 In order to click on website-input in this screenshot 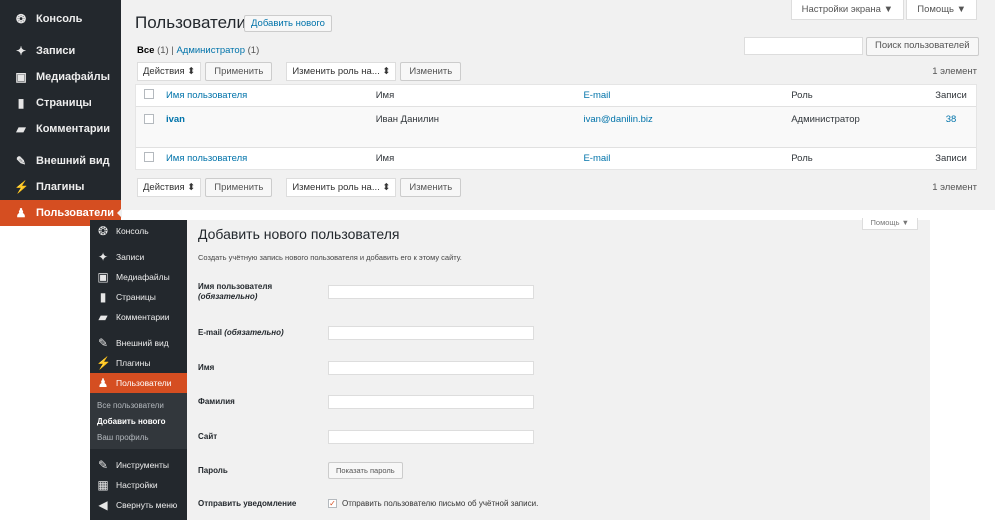, I will do `click(431, 437)`.